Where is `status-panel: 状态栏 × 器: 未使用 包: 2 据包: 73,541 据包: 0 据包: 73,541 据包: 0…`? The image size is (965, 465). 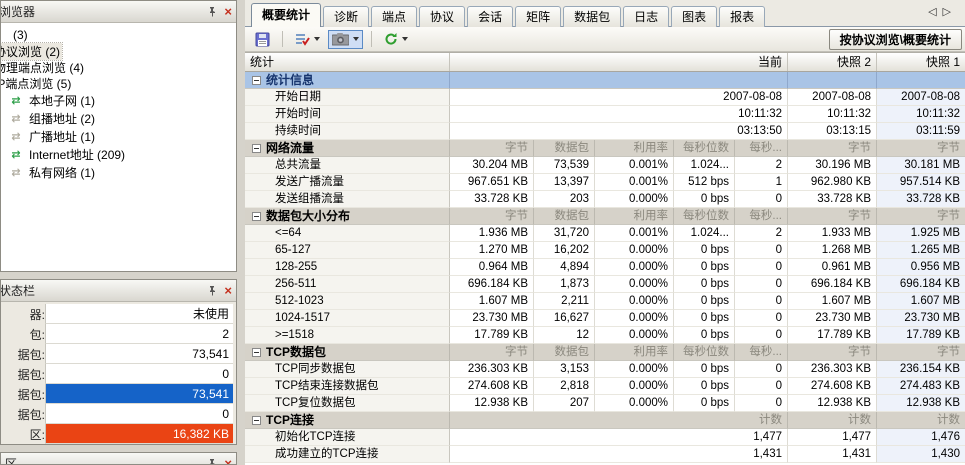
status-panel: 状态栏 × 器: 未使用 包: 2 据包: 73,541 据包: 0 据包: 73,541 据包: 0… is located at coordinates (118, 362).